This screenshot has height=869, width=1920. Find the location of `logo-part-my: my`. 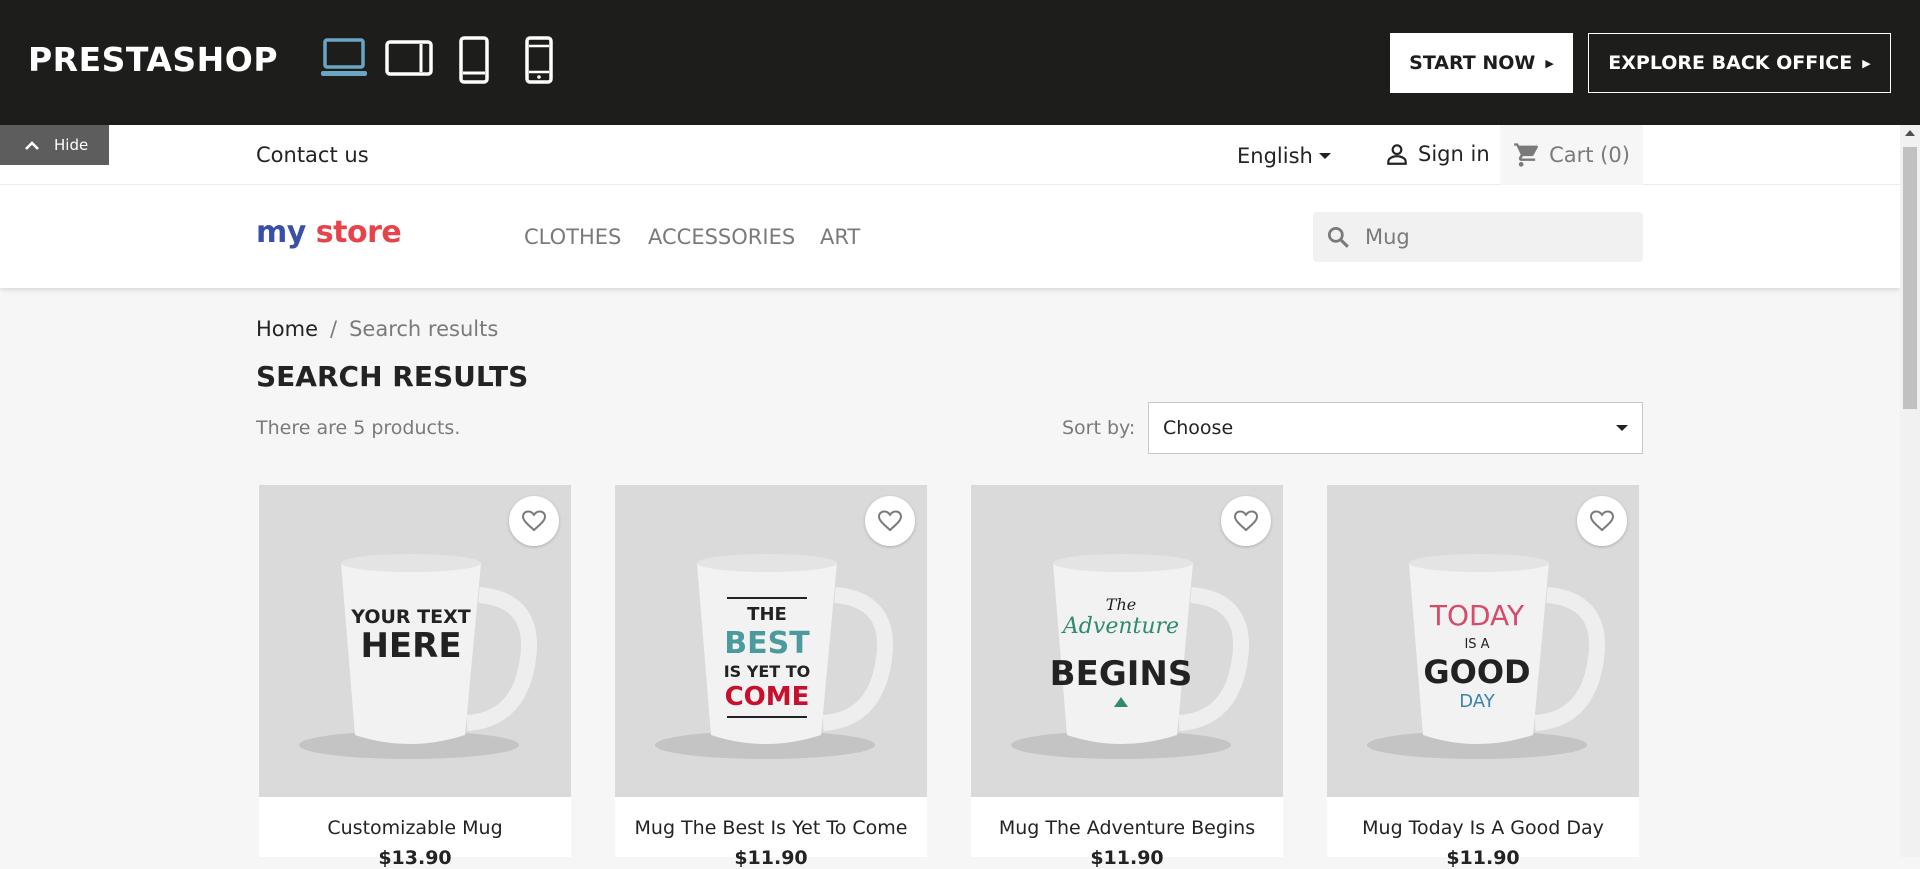

logo-part-my: my is located at coordinates (281, 232).